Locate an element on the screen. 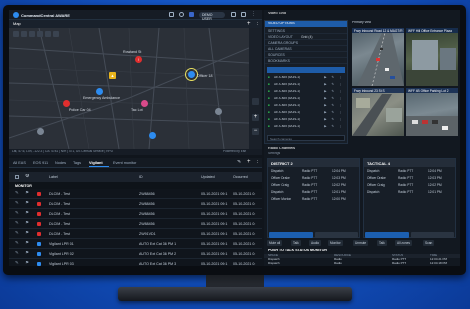 The height and width of the screenshot is (309, 470). select-icon is located at coordinates (48, 34).